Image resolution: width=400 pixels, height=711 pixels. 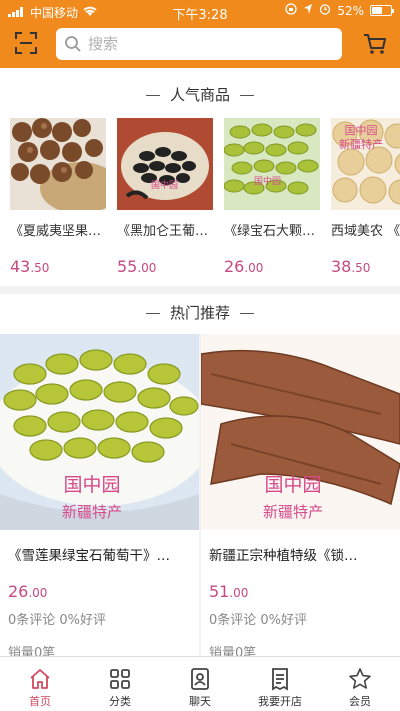 I want to click on battery-percent: 52%, so click(x=350, y=10).